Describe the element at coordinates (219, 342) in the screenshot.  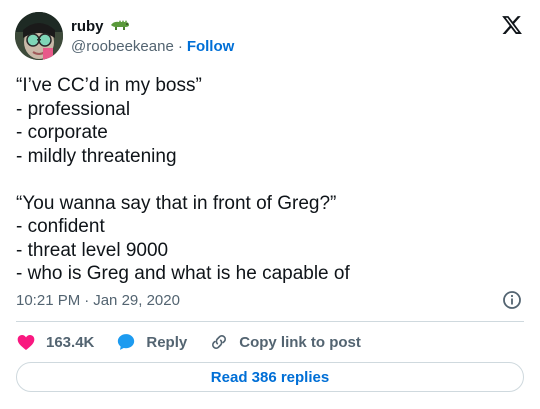
I see `link-icon` at that location.